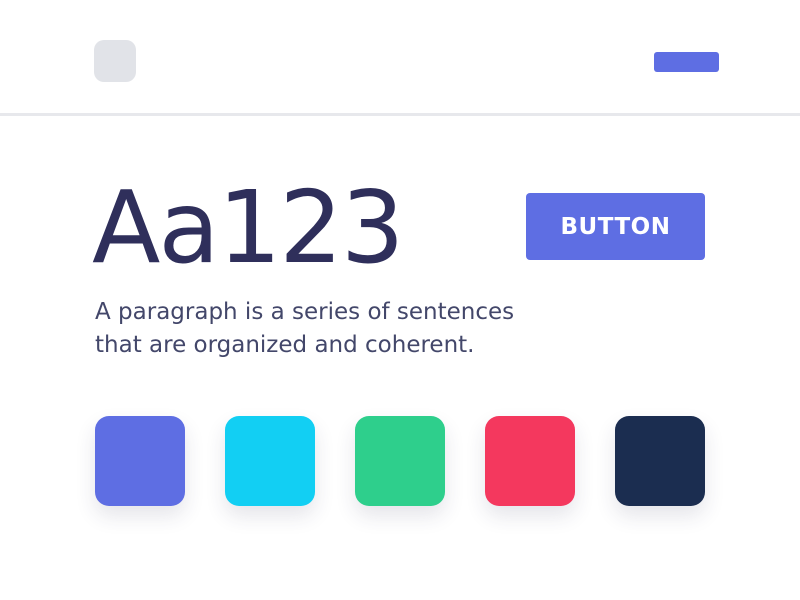 Image resolution: width=800 pixels, height=600 pixels. I want to click on color-swatch-cyan, so click(270, 461).